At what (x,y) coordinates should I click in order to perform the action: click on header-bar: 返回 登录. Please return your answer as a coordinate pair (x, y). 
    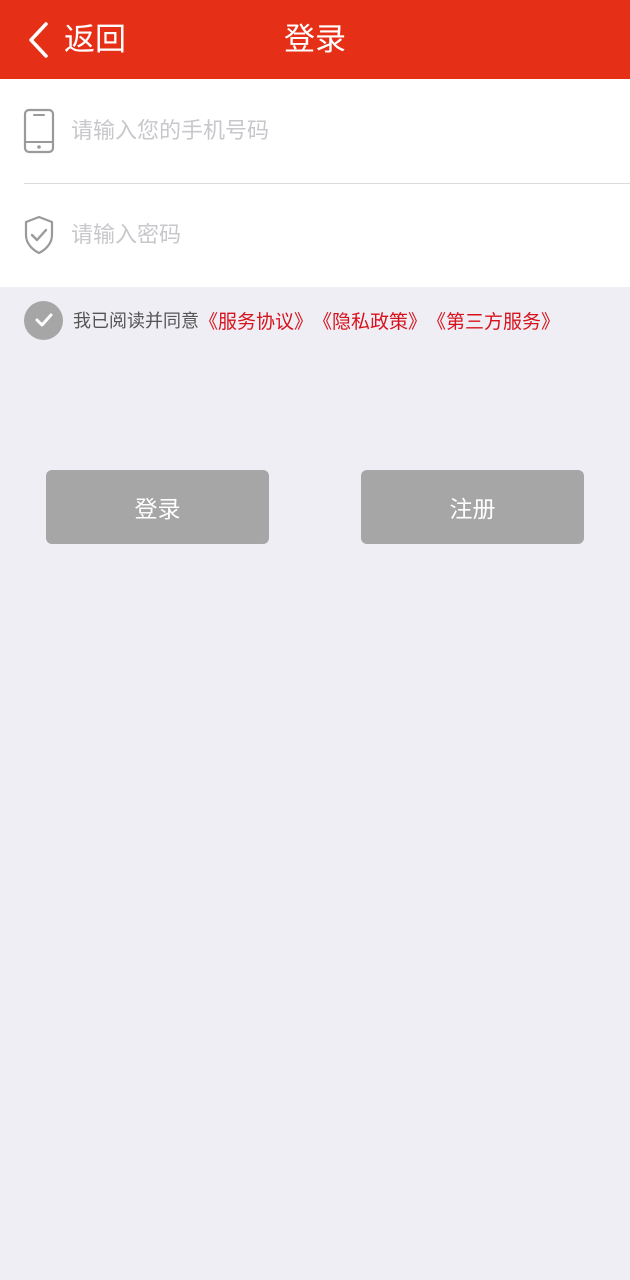
    Looking at the image, I should click on (315, 39).